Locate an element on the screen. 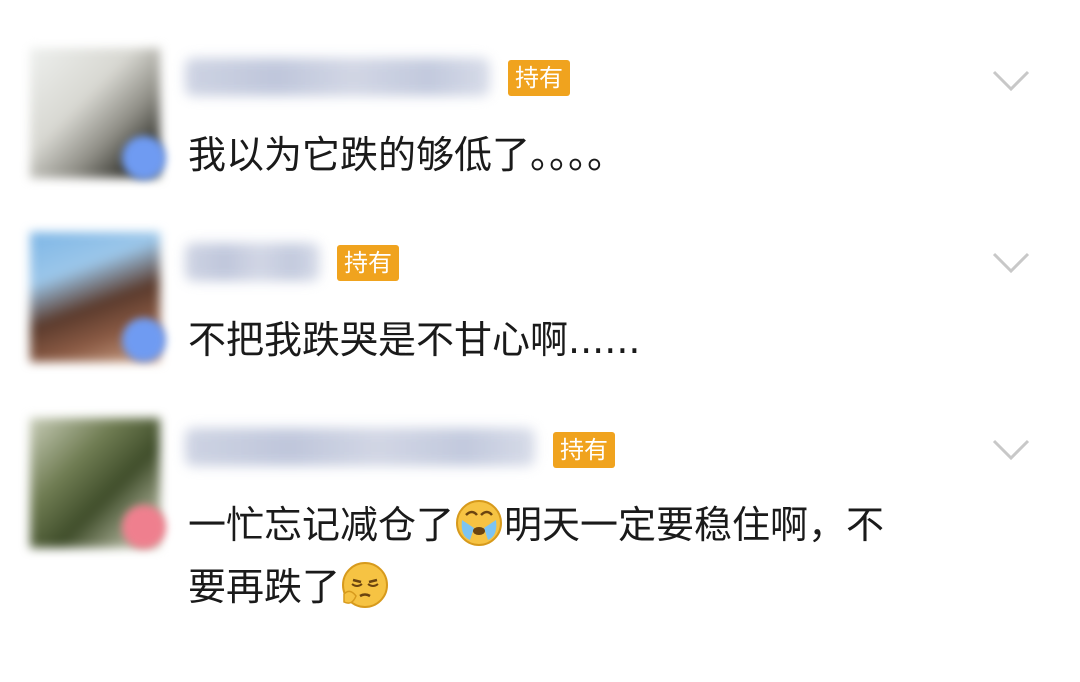 The height and width of the screenshot is (682, 1080). comment-text-part3: 要再跌了 is located at coordinates (264, 587).